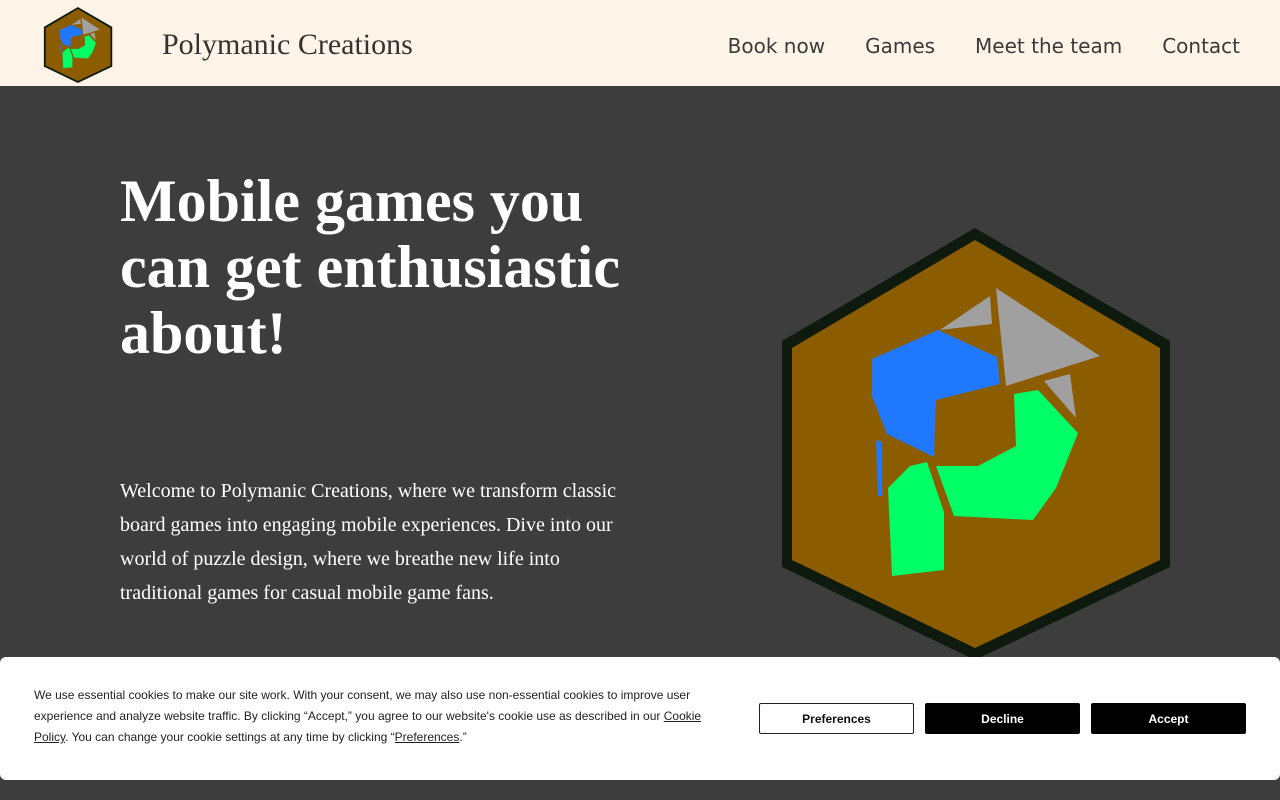  What do you see at coordinates (1002, 718) in the screenshot?
I see `decline-button: Decline` at bounding box center [1002, 718].